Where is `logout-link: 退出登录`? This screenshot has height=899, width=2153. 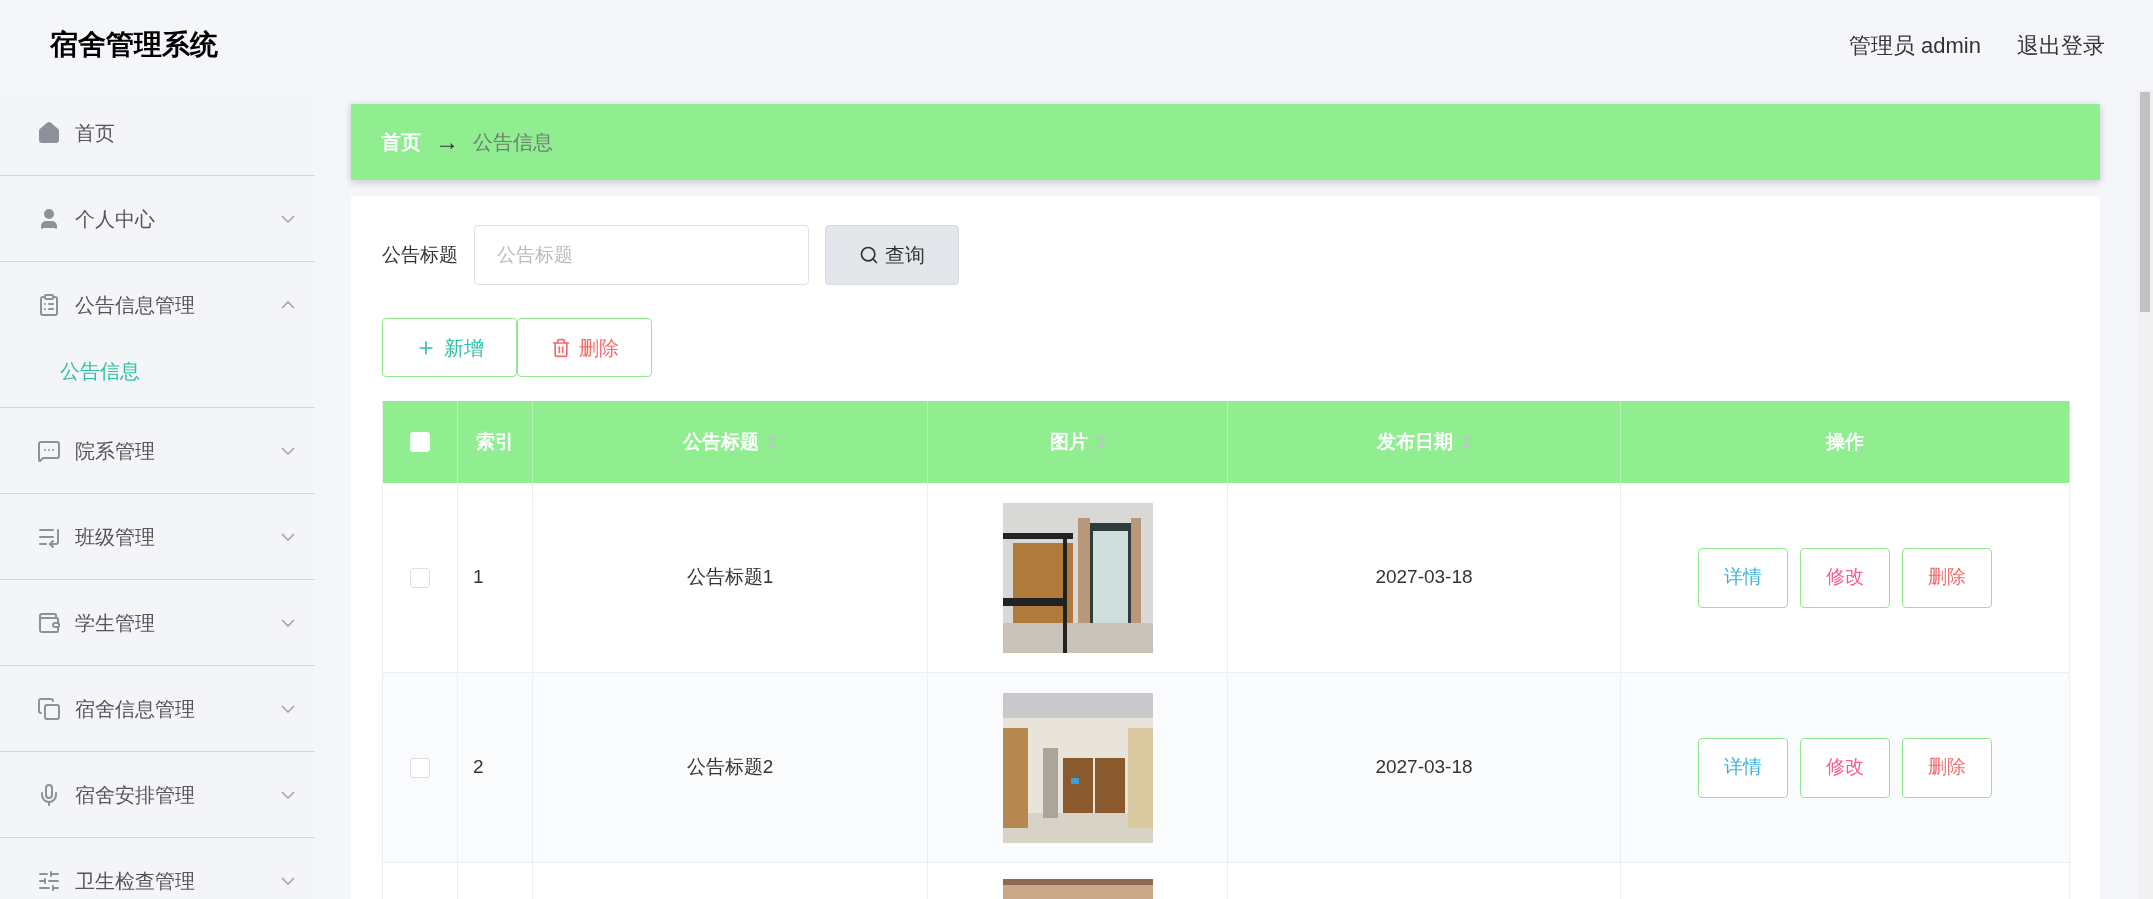
logout-link: 退出登录 is located at coordinates (2061, 45).